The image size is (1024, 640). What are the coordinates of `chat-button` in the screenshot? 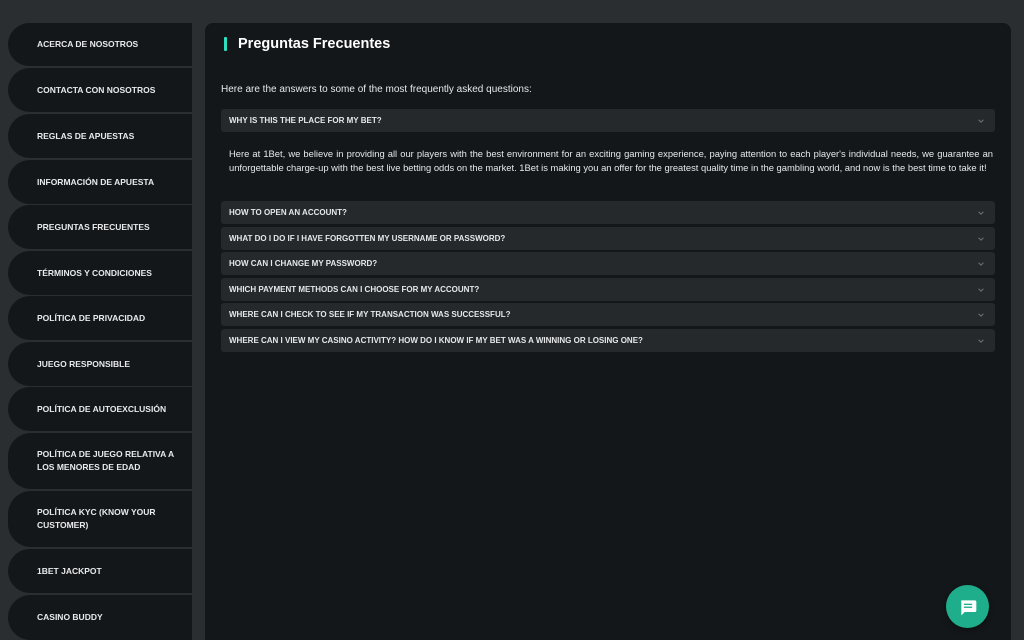 It's located at (967, 606).